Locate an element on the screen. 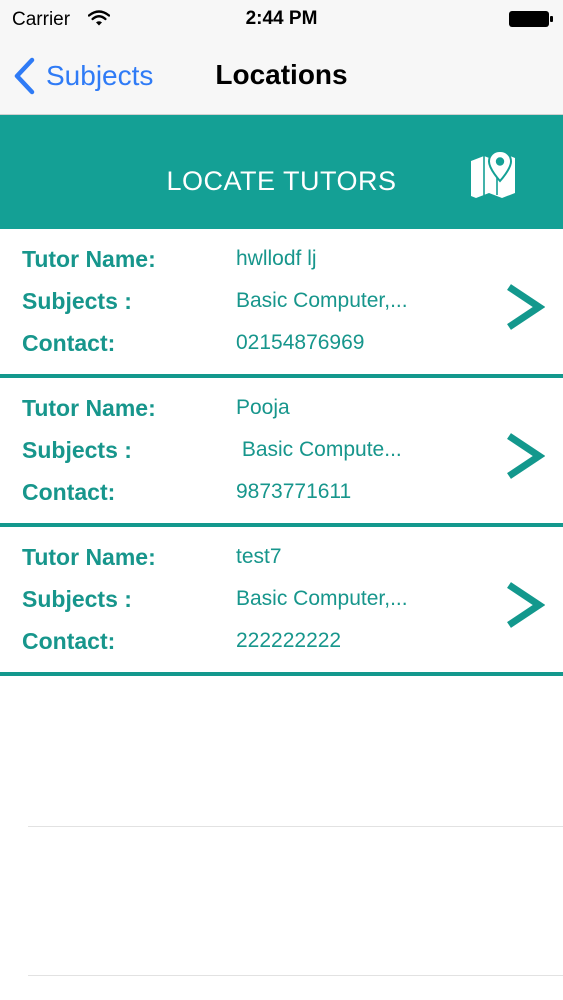  page-title: Locations is located at coordinates (281, 74).